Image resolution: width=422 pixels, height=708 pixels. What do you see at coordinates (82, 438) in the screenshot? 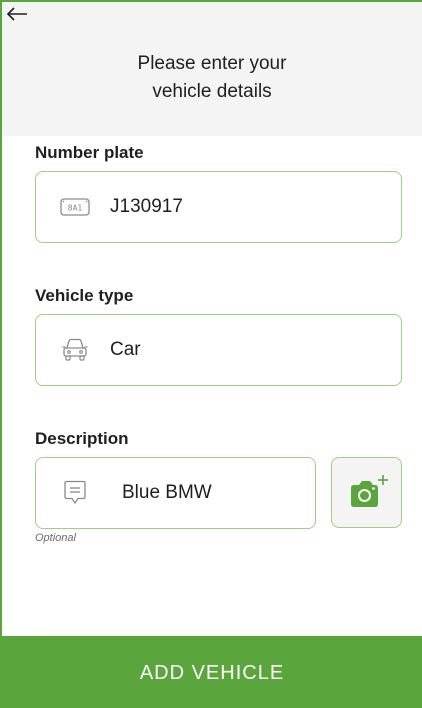
I see `description-label: Description` at bounding box center [82, 438].